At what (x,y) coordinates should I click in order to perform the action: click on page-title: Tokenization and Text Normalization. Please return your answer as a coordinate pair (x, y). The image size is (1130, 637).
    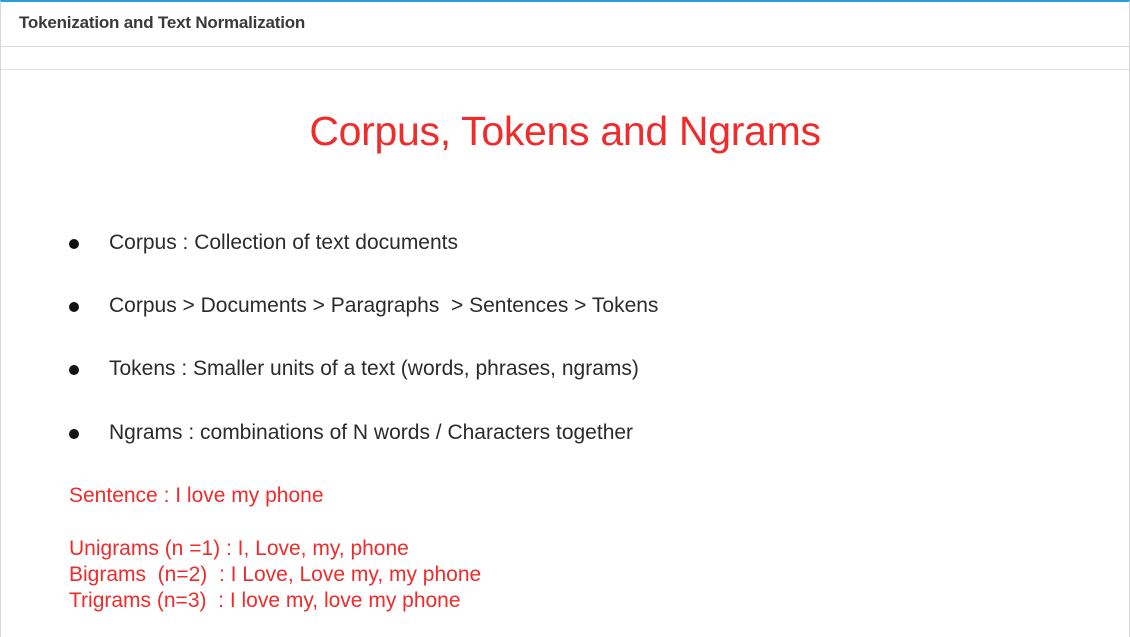
    Looking at the image, I should click on (162, 22).